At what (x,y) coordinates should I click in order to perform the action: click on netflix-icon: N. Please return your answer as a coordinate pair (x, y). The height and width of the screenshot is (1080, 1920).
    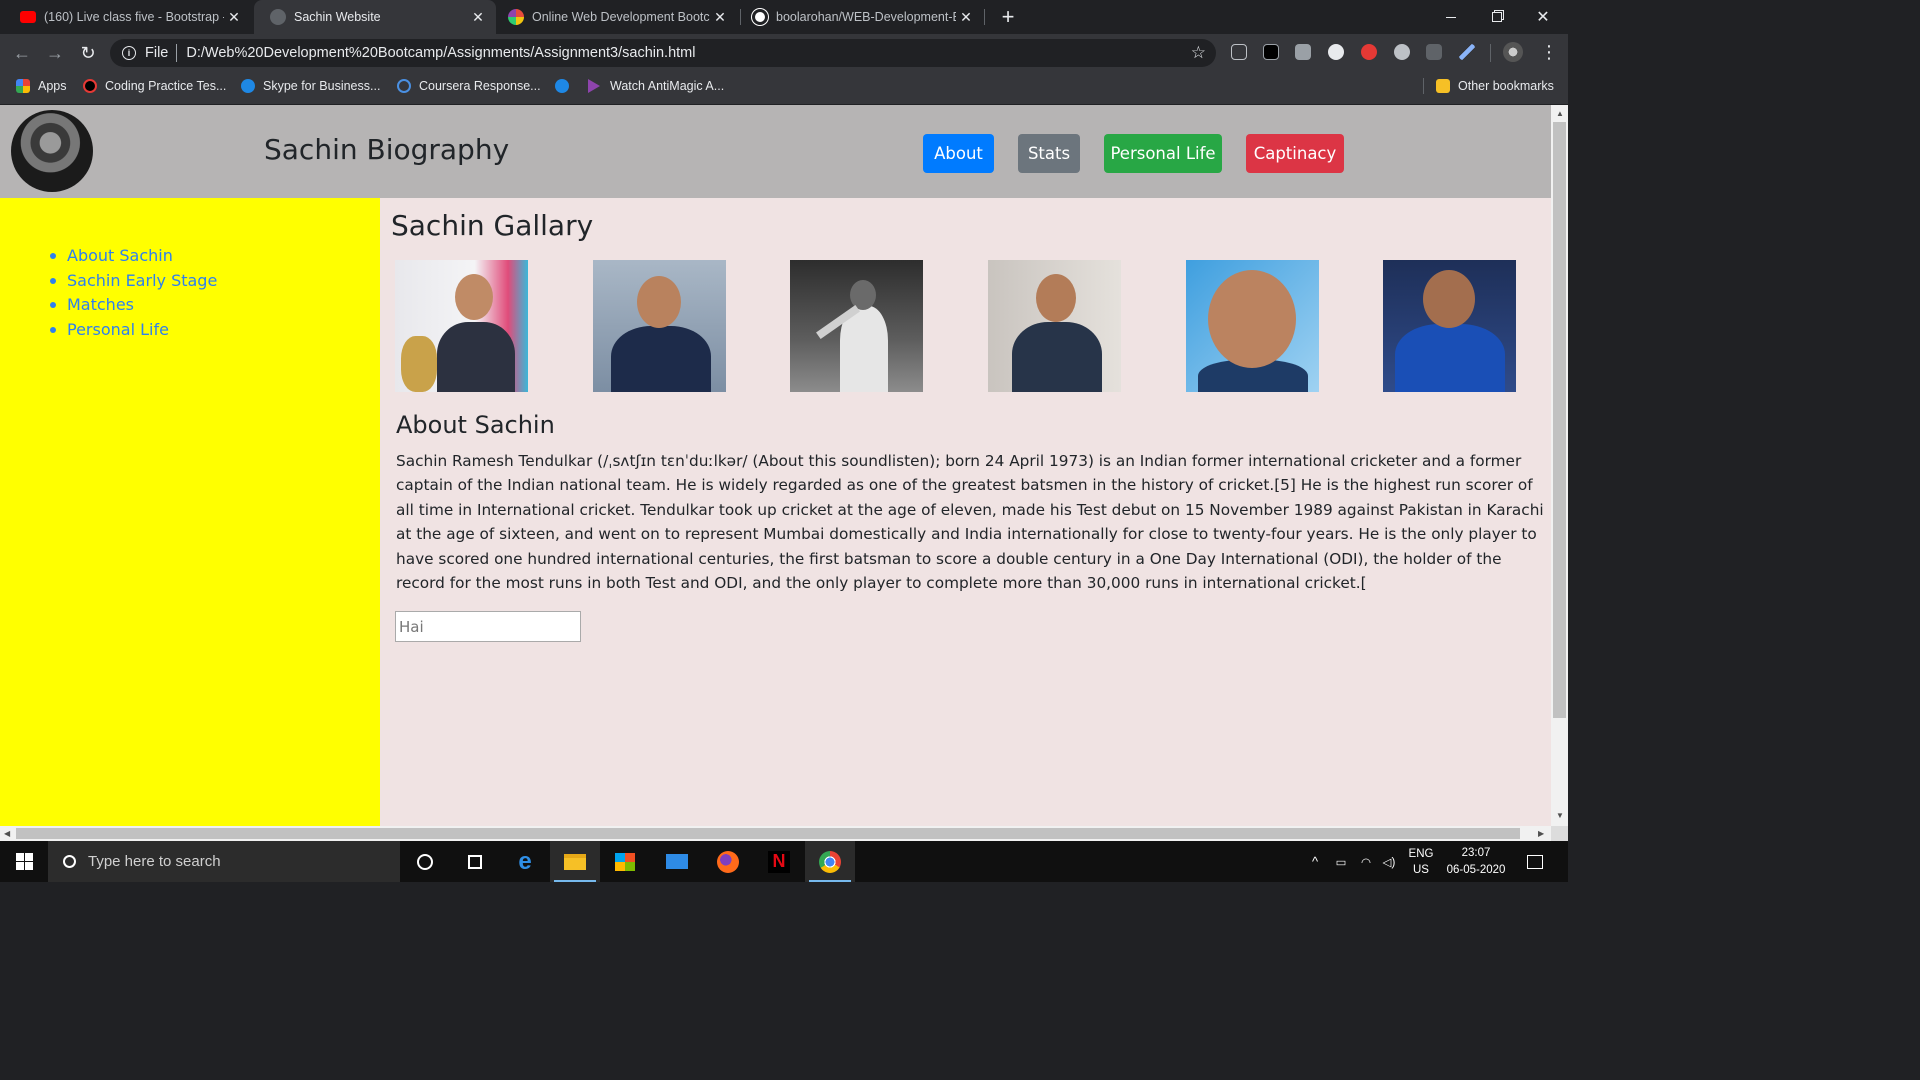
    Looking at the image, I should click on (779, 861).